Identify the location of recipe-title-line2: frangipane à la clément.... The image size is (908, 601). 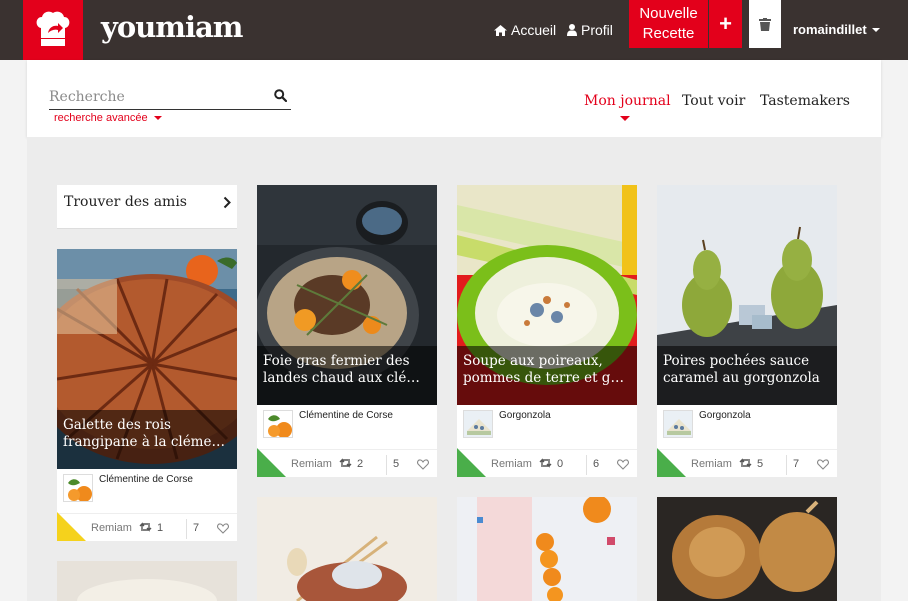
(147, 442).